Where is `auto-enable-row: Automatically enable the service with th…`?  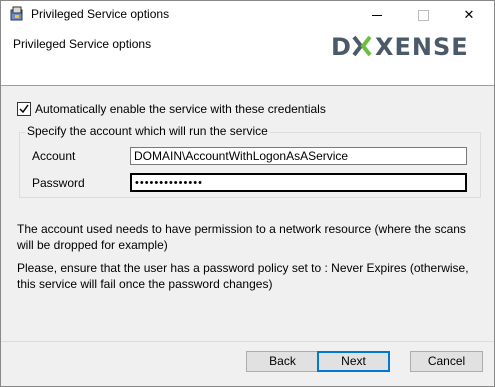 auto-enable-row: Automatically enable the service with th… is located at coordinates (171, 109).